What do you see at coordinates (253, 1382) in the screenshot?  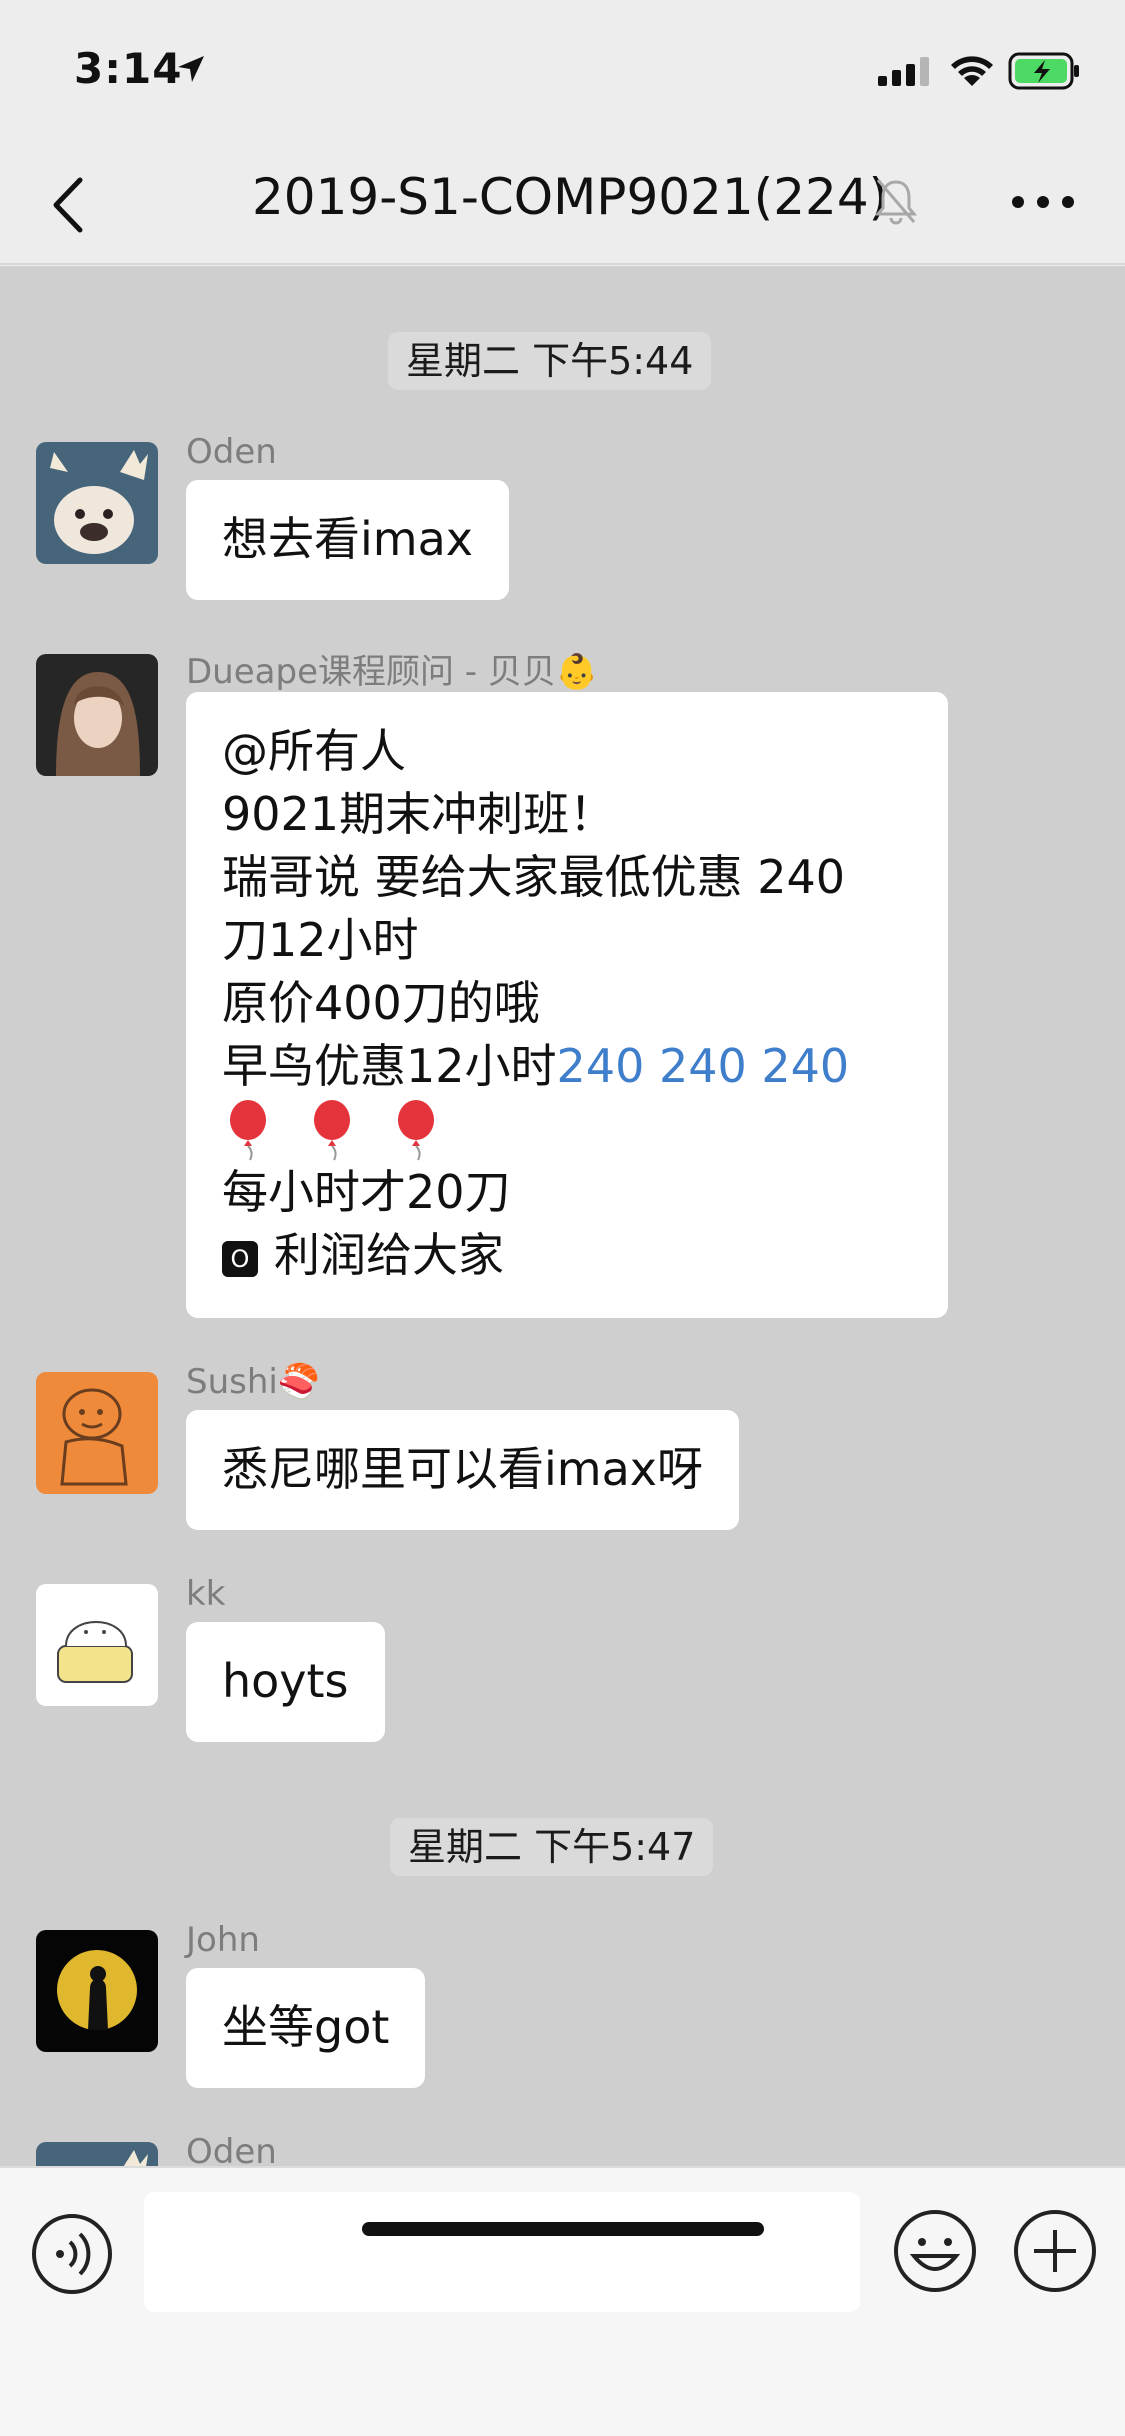 I see `sender-name: Sushi🍣` at bounding box center [253, 1382].